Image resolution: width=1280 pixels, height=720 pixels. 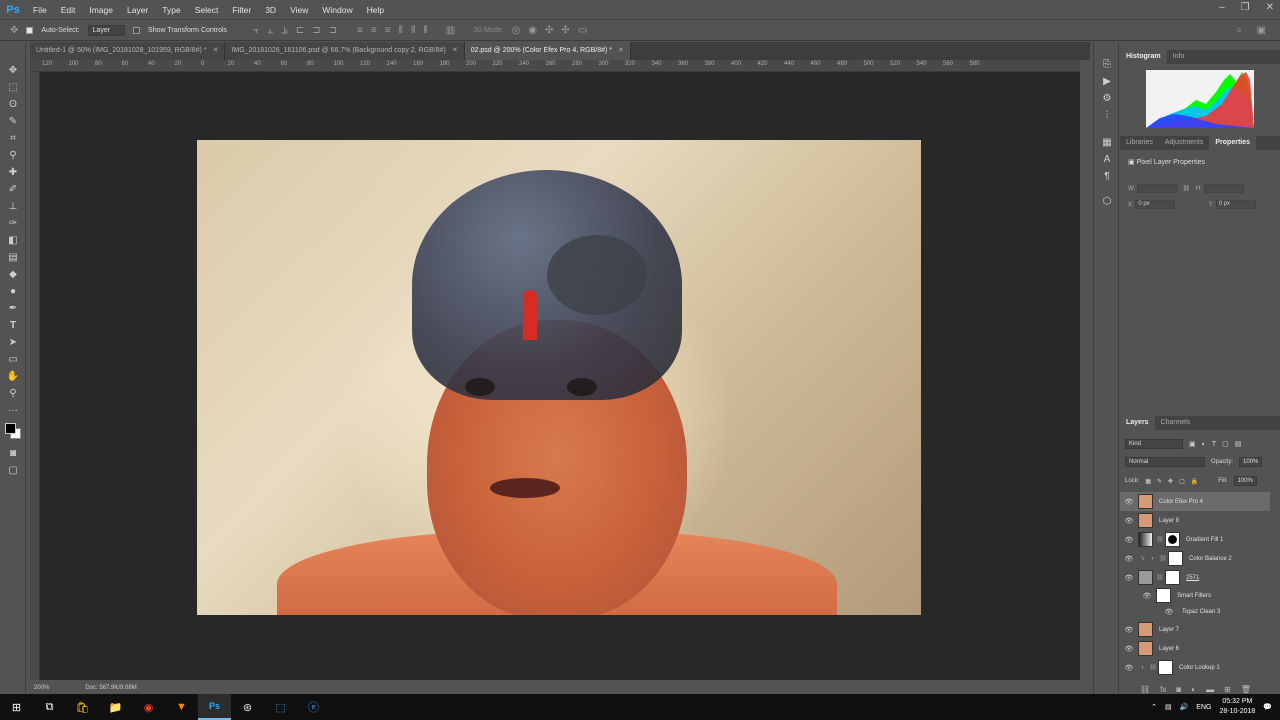 What do you see at coordinates (1179, 57) in the screenshot?
I see `tab-info: Info` at bounding box center [1179, 57].